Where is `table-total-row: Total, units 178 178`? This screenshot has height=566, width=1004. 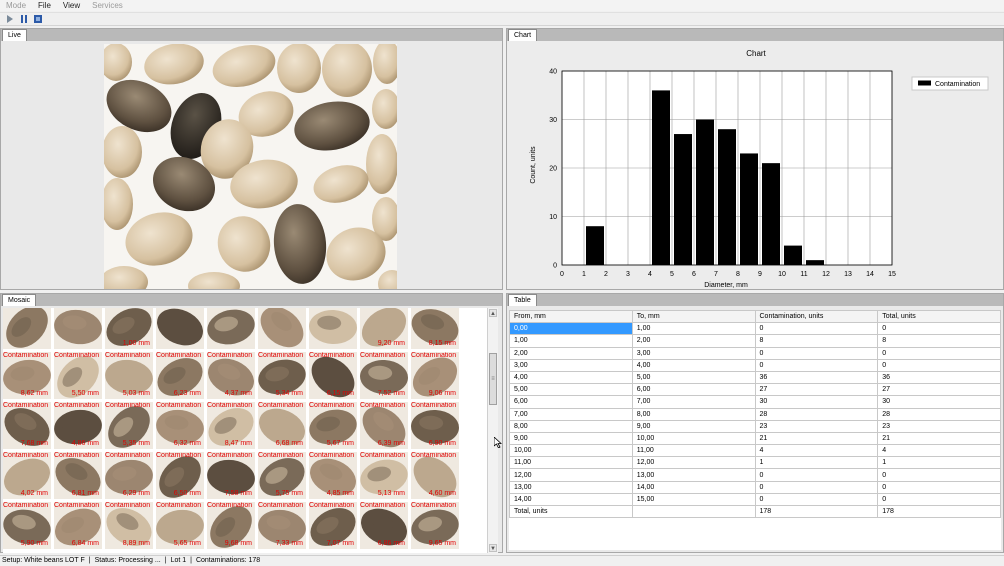
table-total-row: Total, units 178 178 is located at coordinates (755, 511).